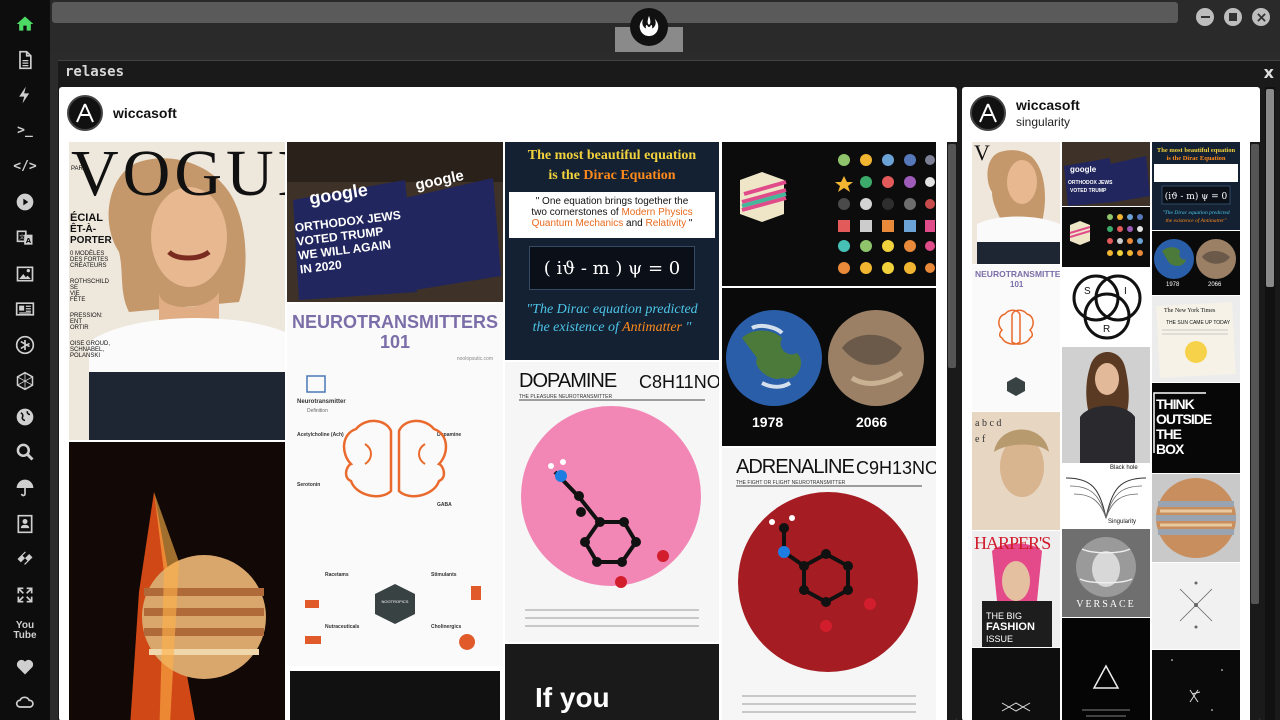 Image resolution: width=1280 pixels, height=720 pixels. Describe the element at coordinates (988, 113) in the screenshot. I see `avatar-right` at that location.